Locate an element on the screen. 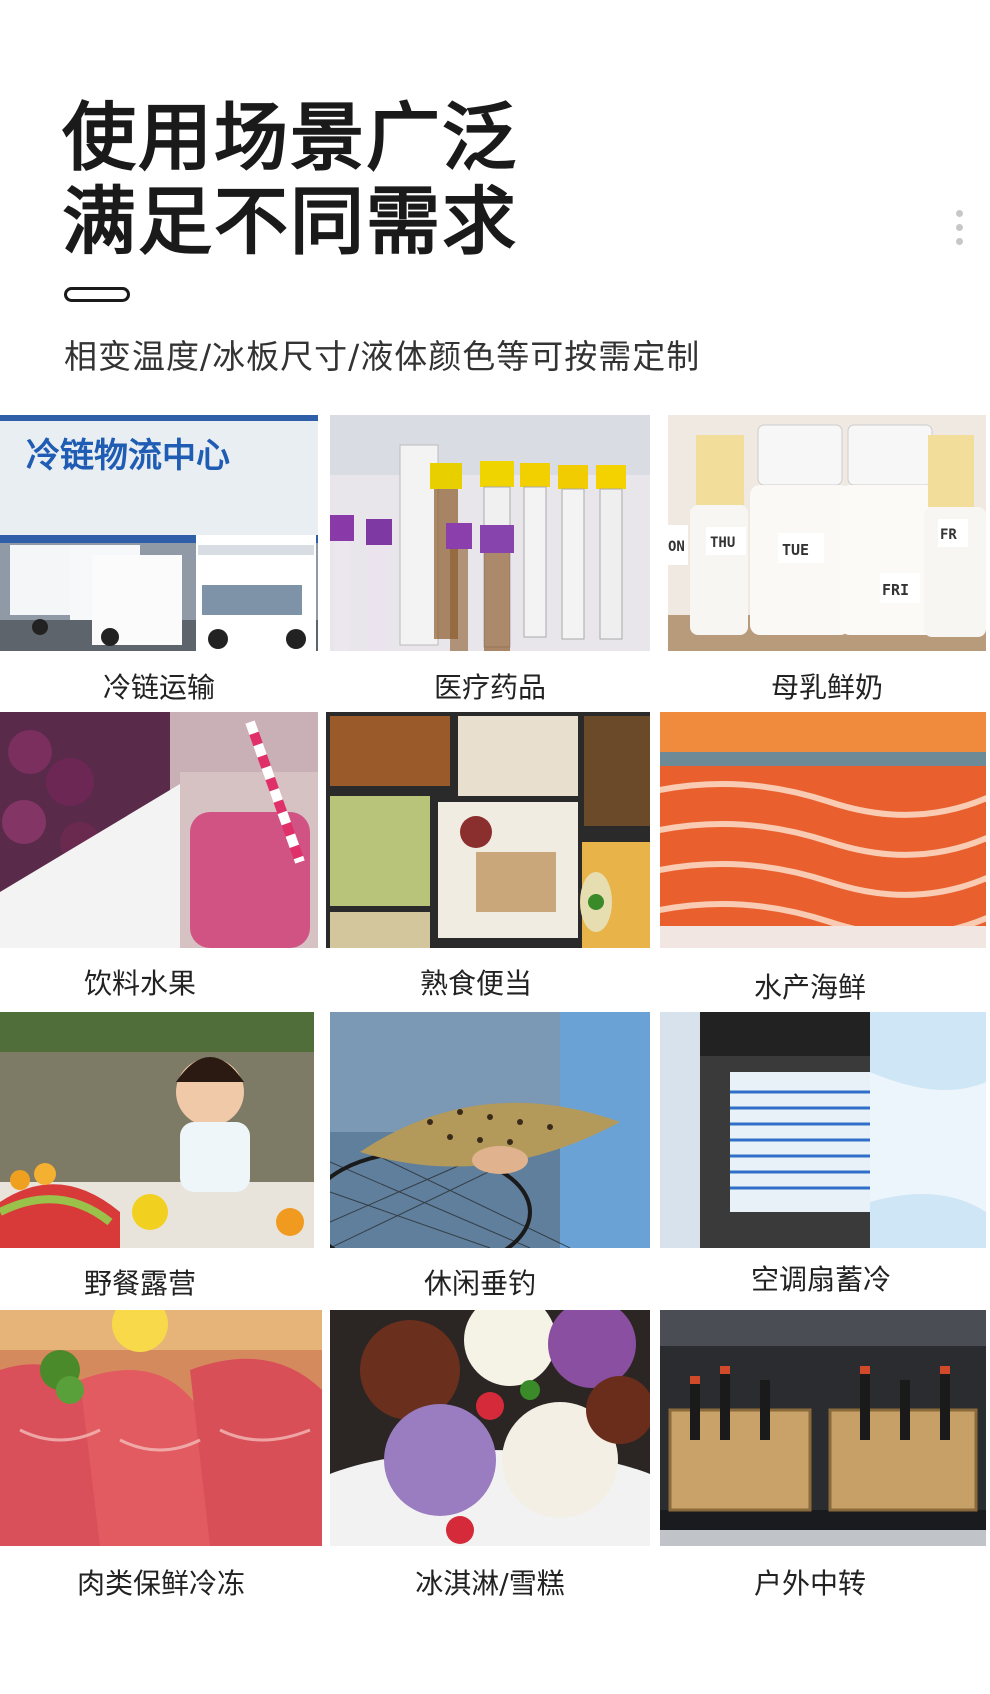 This screenshot has height=1694, width=990. pagination-dots is located at coordinates (960, 231).